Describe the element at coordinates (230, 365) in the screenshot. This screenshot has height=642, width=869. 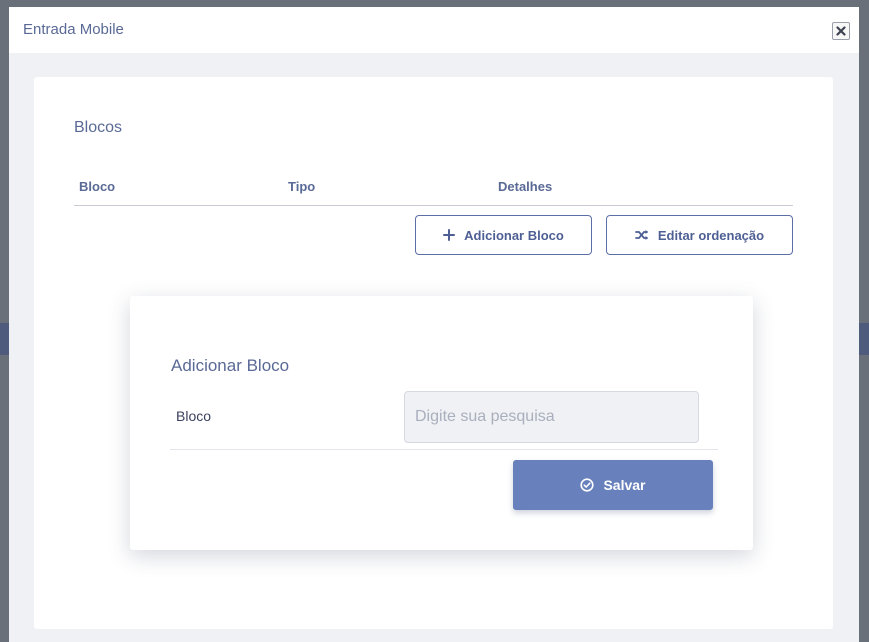
I see `form-title: Adicionar Bloco` at that location.